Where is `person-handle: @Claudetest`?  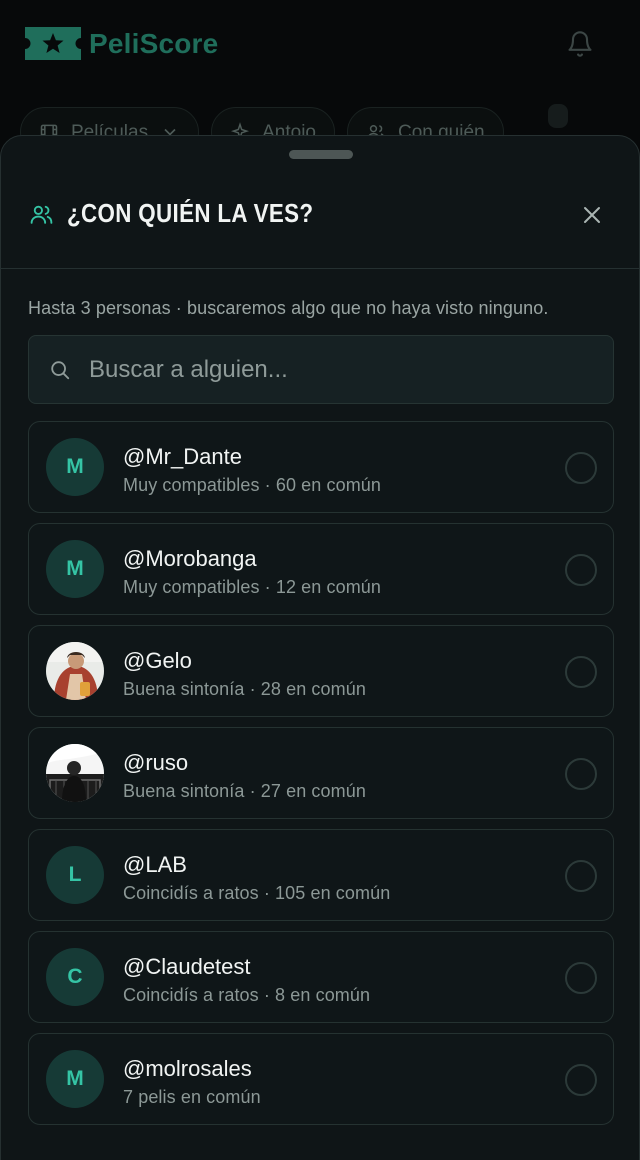
person-handle: @Claudetest is located at coordinates (187, 966).